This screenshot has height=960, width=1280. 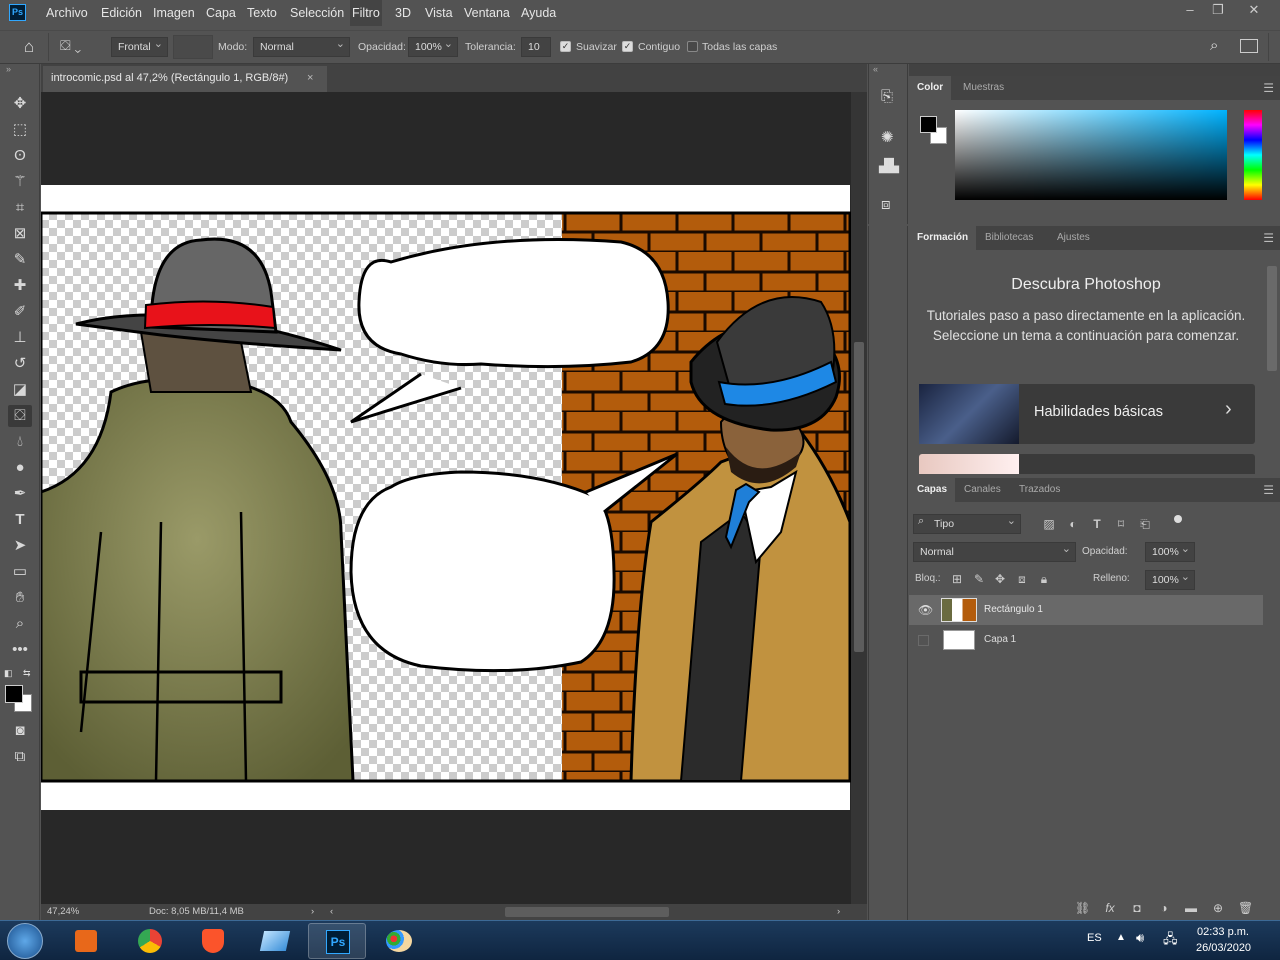 I want to click on pattern-picker, so click(x=193, y=47).